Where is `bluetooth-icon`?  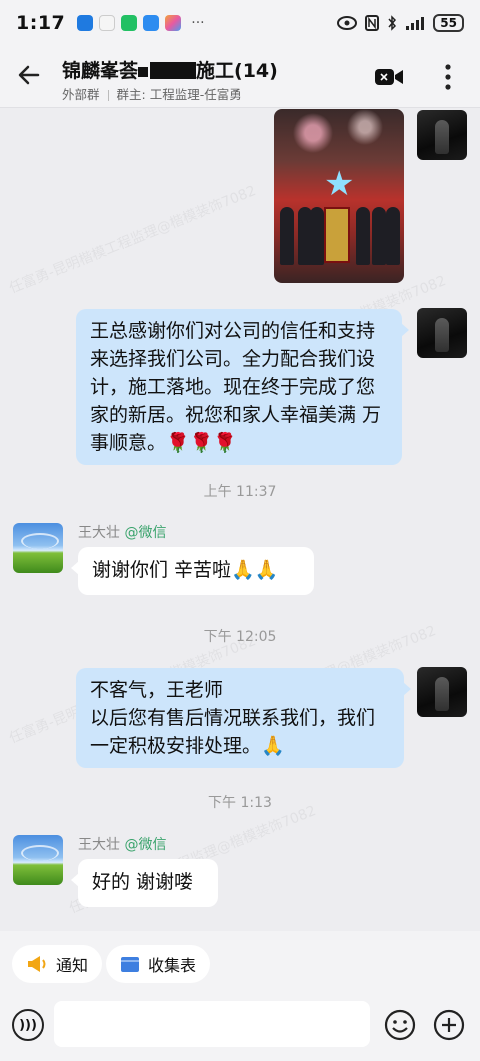
bluetooth-icon is located at coordinates (392, 23).